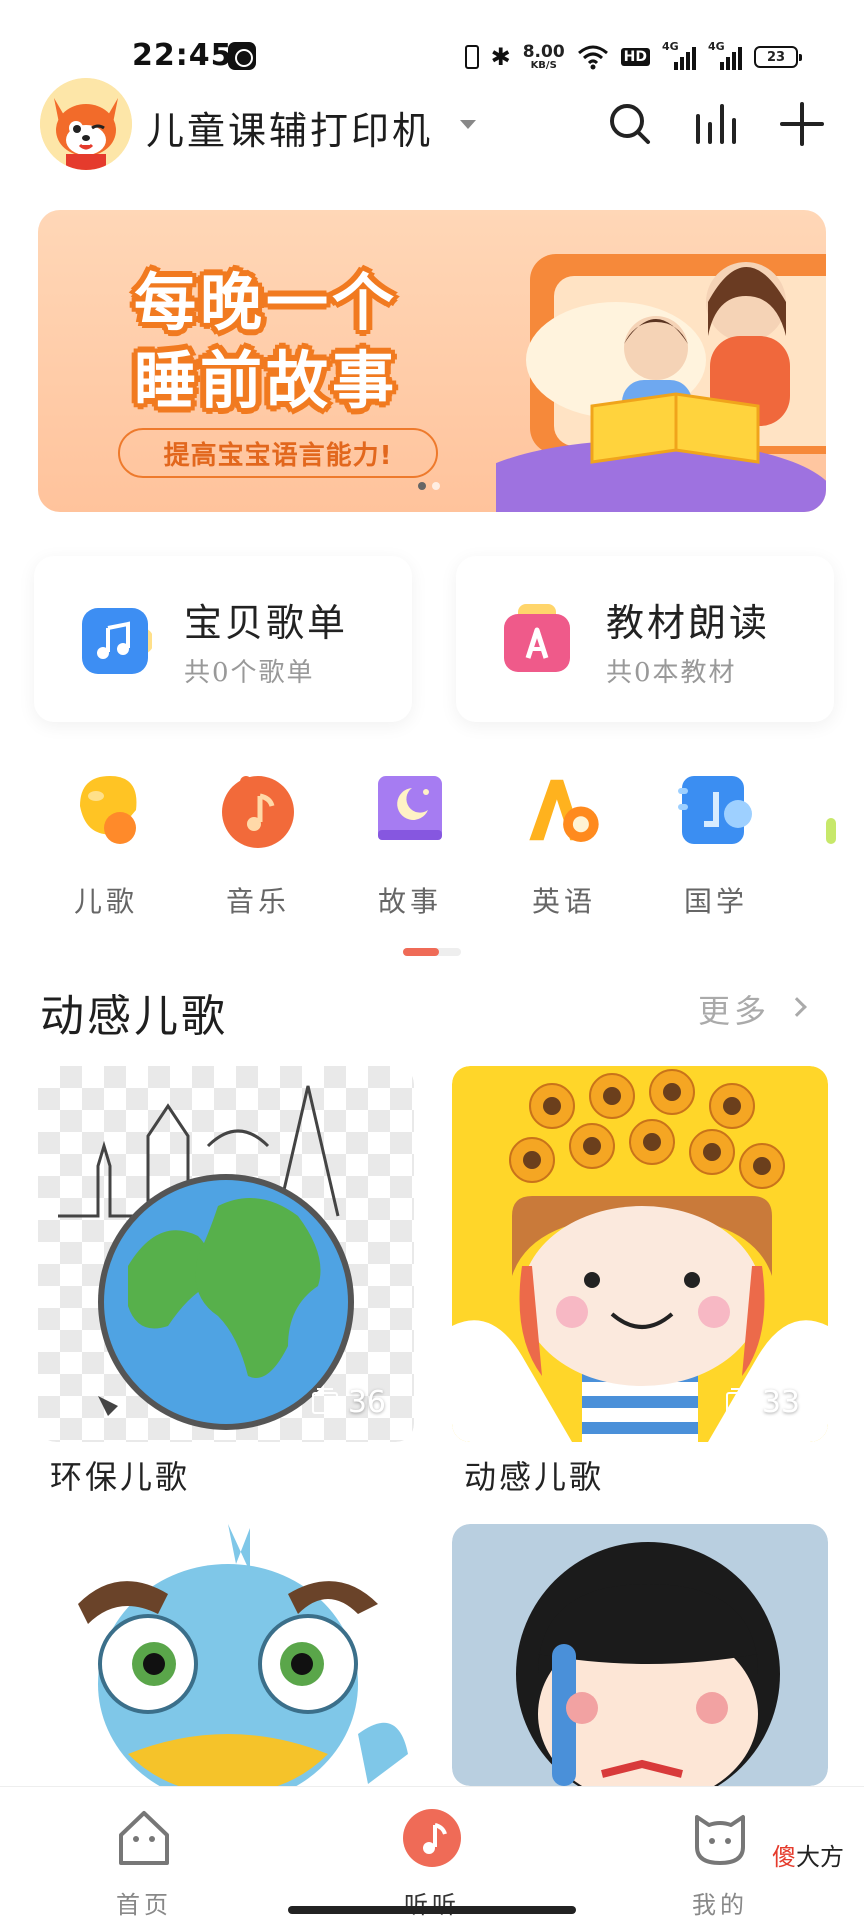  I want to click on bluetooth-icon: ✱, so click(500, 57).